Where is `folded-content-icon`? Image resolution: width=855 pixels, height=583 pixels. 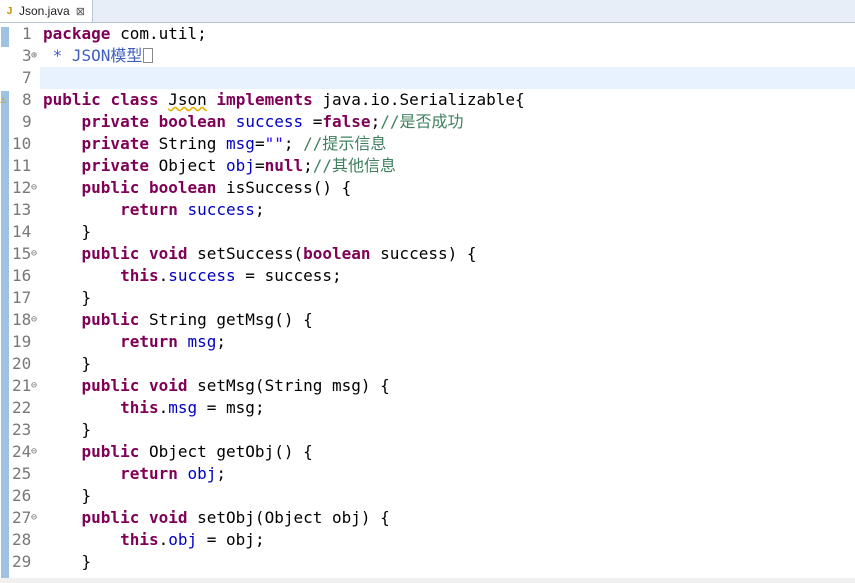
folded-content-icon is located at coordinates (148, 55).